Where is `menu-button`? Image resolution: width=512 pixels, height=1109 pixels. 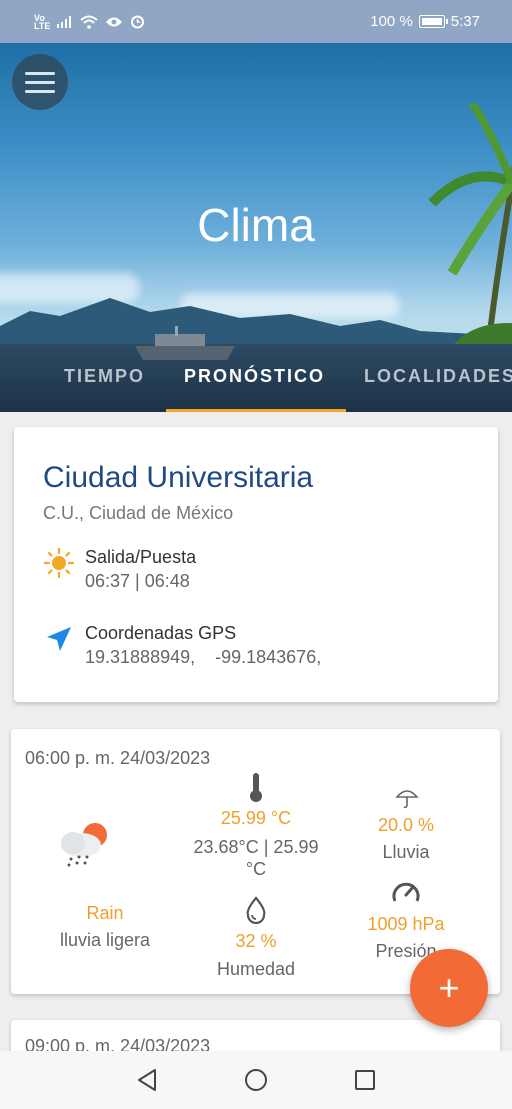
menu-button is located at coordinates (40, 82).